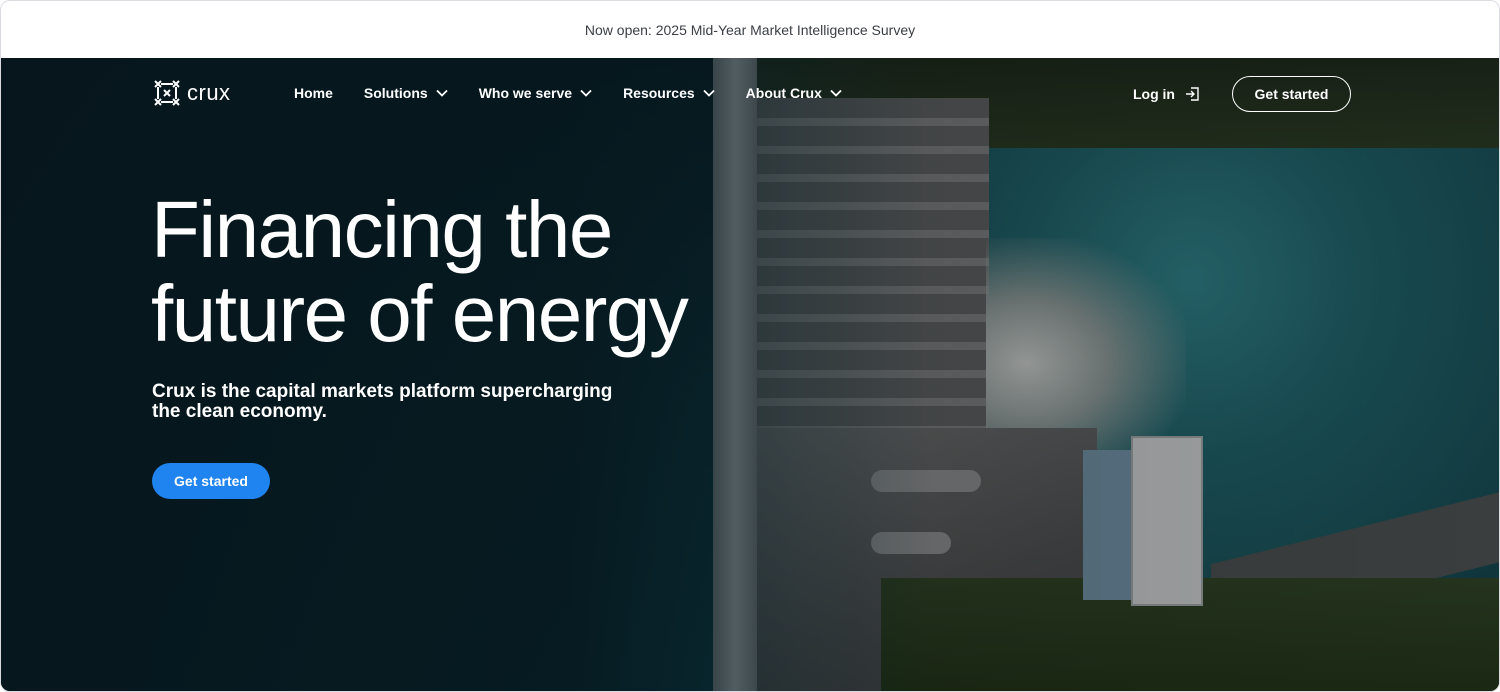 This screenshot has width=1500, height=692. I want to click on hero-headline: Financing the future of energy, so click(451, 272).